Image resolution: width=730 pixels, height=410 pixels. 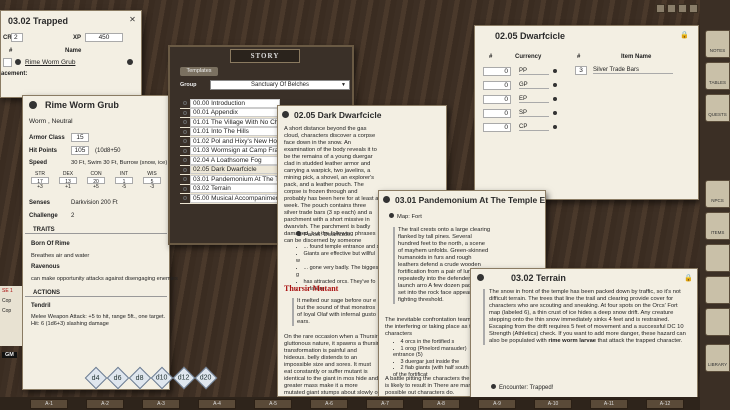 I want to click on currency-row: 0 PP, so click(x=526, y=71).